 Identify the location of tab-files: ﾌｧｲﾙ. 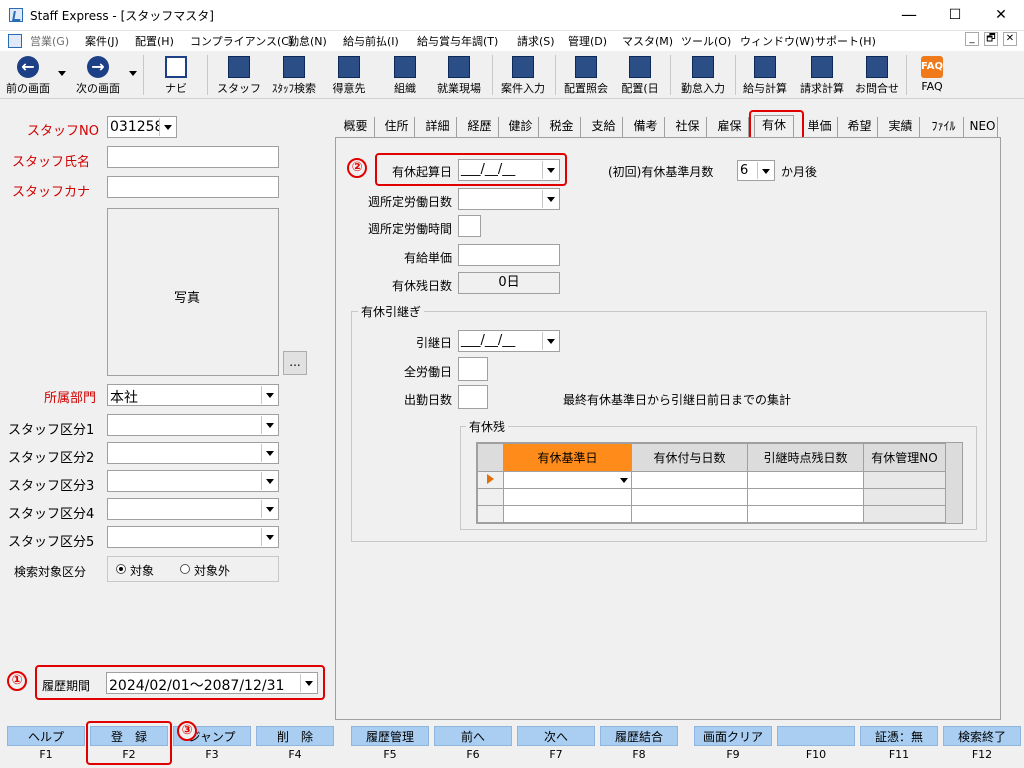
(944, 127).